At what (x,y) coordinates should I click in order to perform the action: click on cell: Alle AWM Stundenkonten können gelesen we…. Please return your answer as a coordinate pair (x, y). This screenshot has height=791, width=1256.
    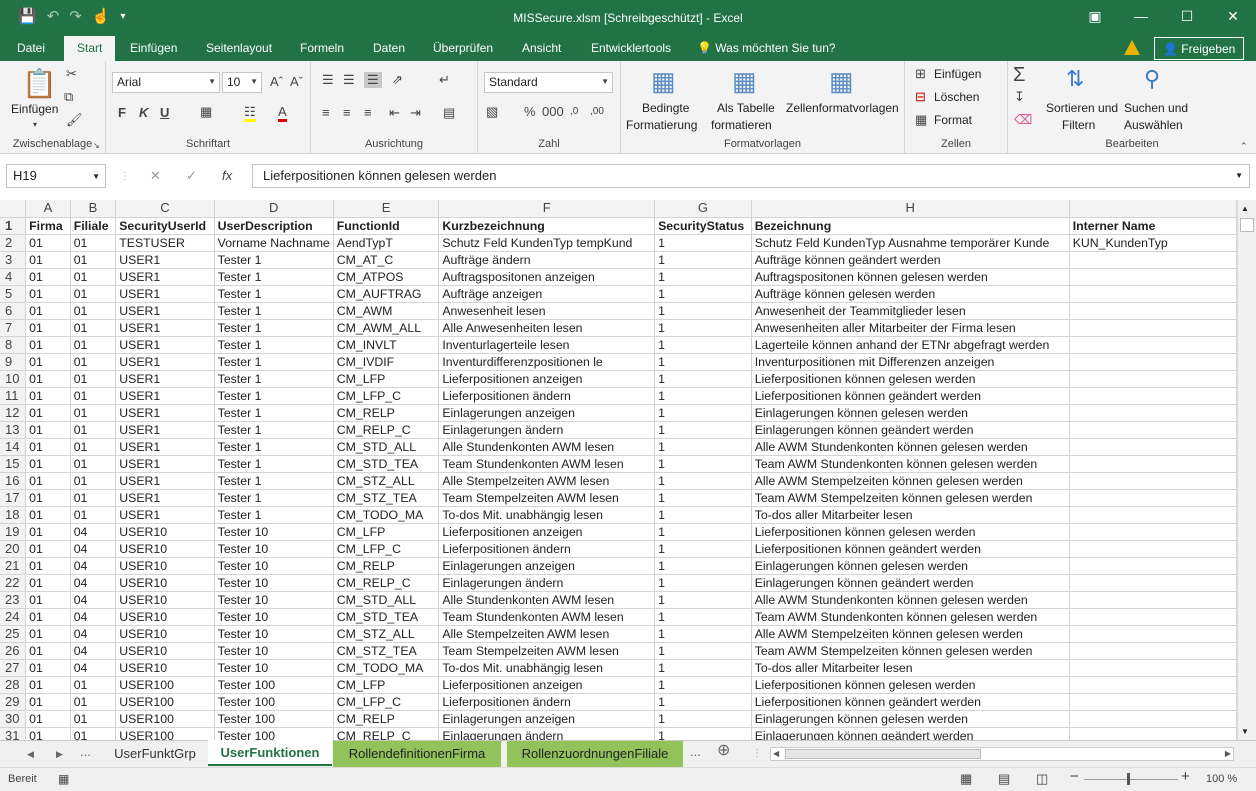
    Looking at the image, I should click on (910, 447).